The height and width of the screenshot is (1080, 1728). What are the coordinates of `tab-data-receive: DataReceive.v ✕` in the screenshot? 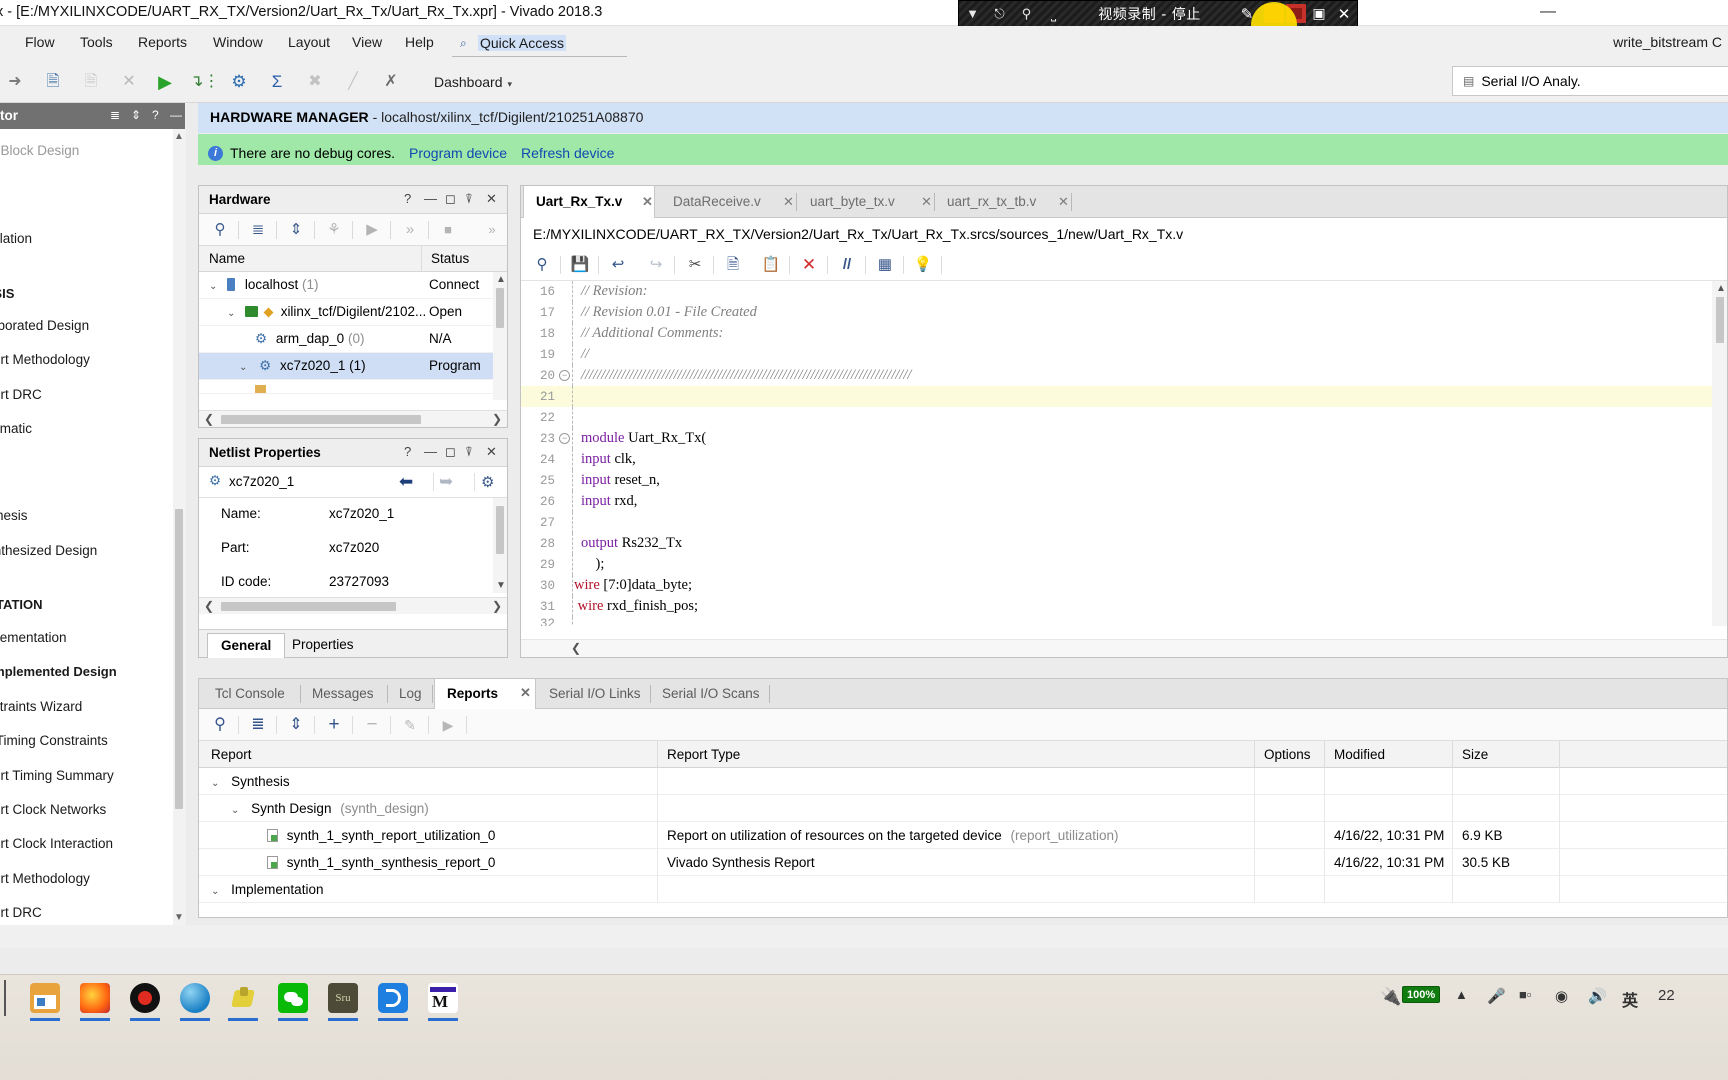 It's located at (729, 202).